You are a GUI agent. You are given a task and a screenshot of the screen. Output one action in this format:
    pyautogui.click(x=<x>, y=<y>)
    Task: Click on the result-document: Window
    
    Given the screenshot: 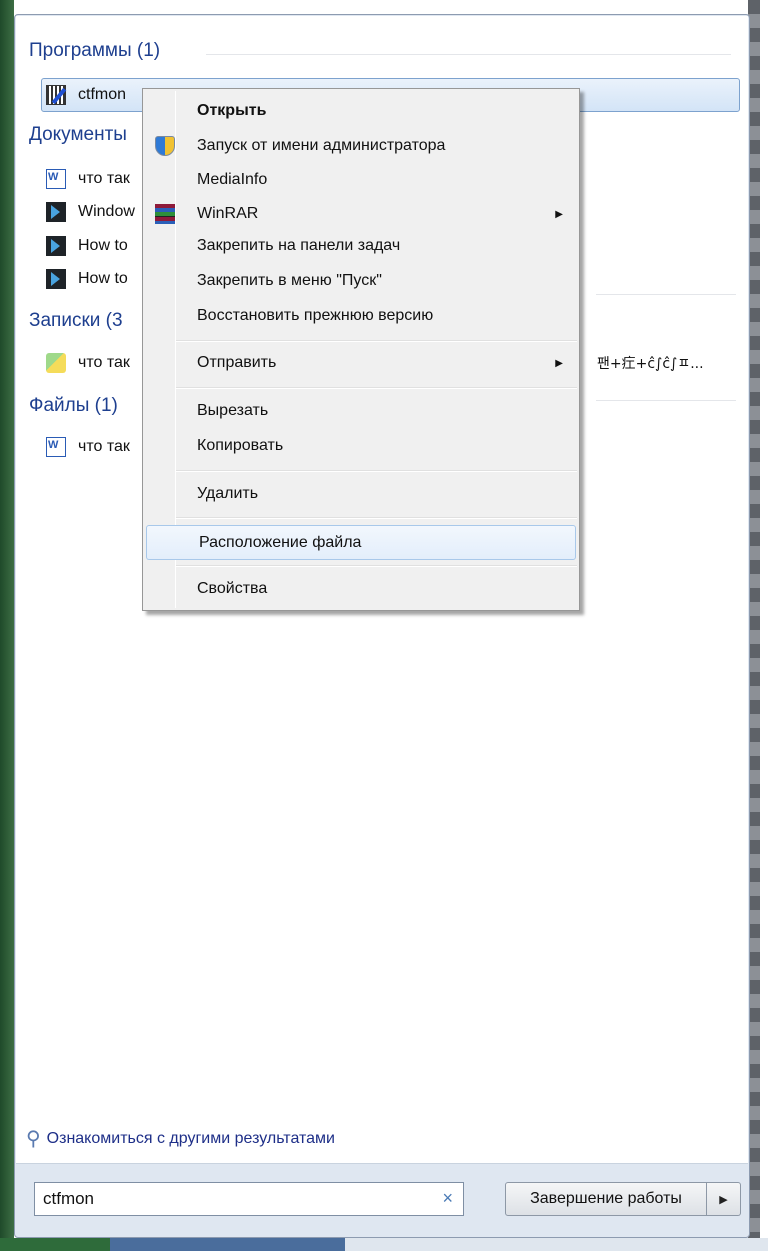 What is the action you would take?
    pyautogui.click(x=90, y=212)
    